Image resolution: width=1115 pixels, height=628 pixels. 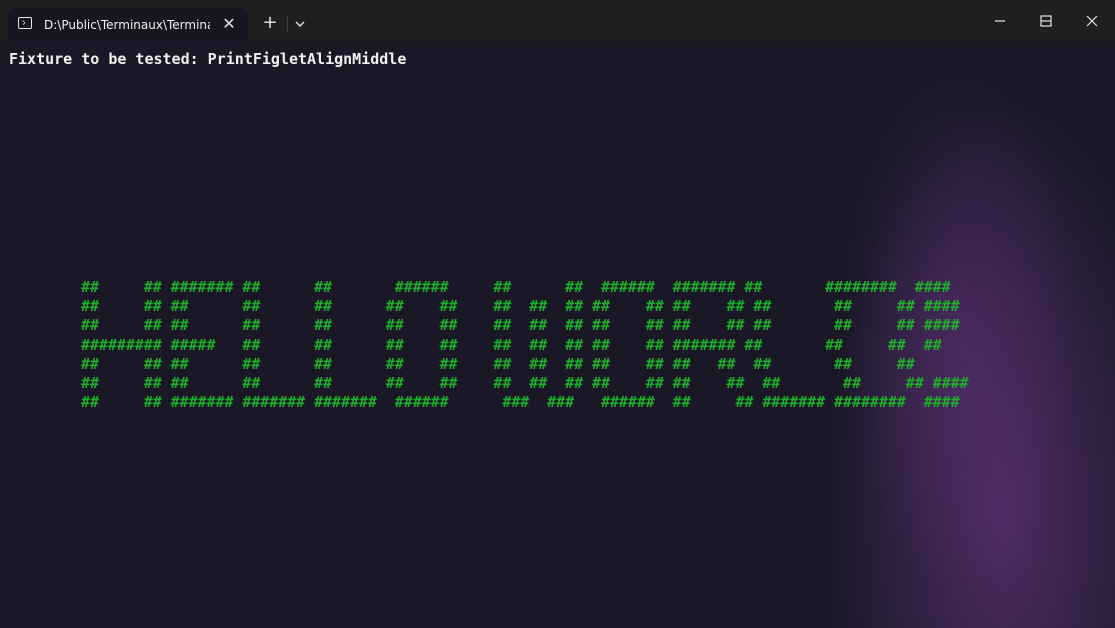 What do you see at coordinates (229, 24) in the screenshot?
I see `close-tab-icon: ✕` at bounding box center [229, 24].